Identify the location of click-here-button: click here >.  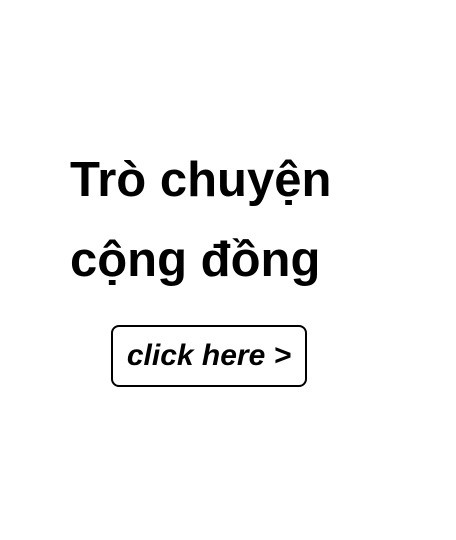
(209, 356).